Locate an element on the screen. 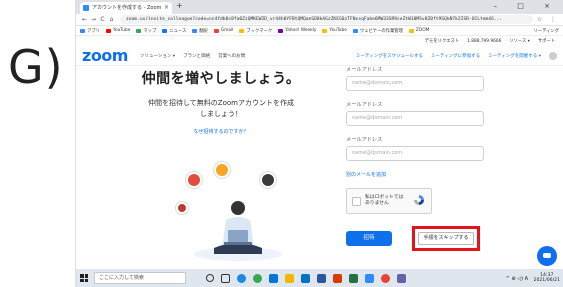 This screenshot has height=287, width=563. clock-date: 2021/06/21 is located at coordinates (546, 280).